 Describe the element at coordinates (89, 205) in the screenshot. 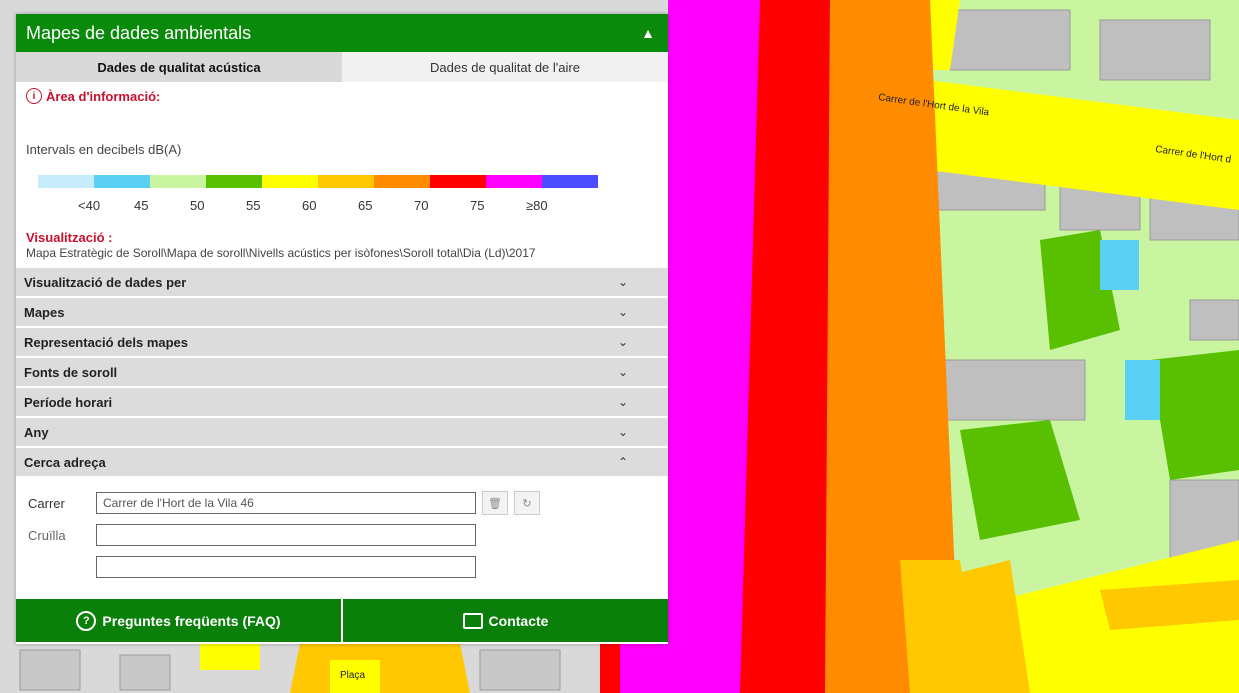

I see `scale-label: <40` at that location.